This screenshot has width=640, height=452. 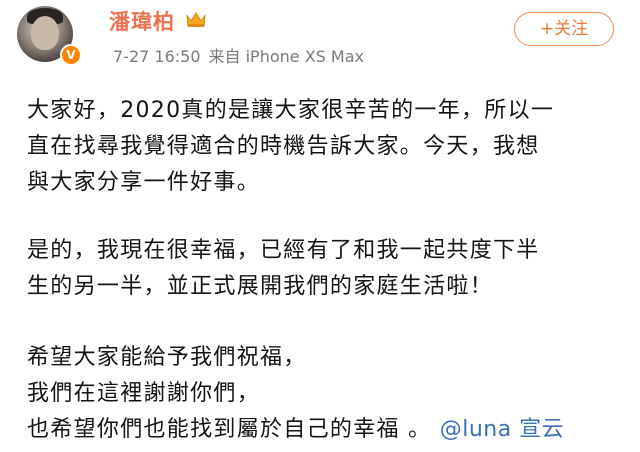 I want to click on follow-button: +关注, so click(x=564, y=29).